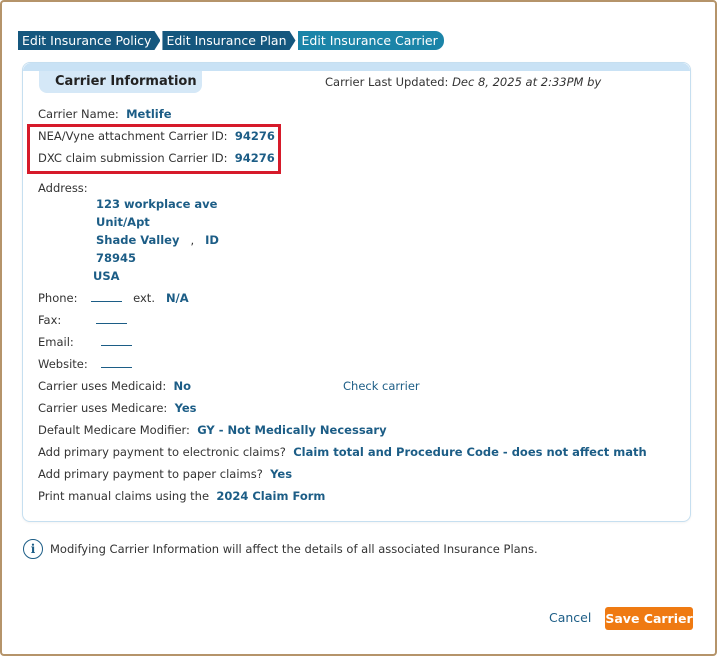  I want to click on cancel-button: Cancel, so click(570, 617).